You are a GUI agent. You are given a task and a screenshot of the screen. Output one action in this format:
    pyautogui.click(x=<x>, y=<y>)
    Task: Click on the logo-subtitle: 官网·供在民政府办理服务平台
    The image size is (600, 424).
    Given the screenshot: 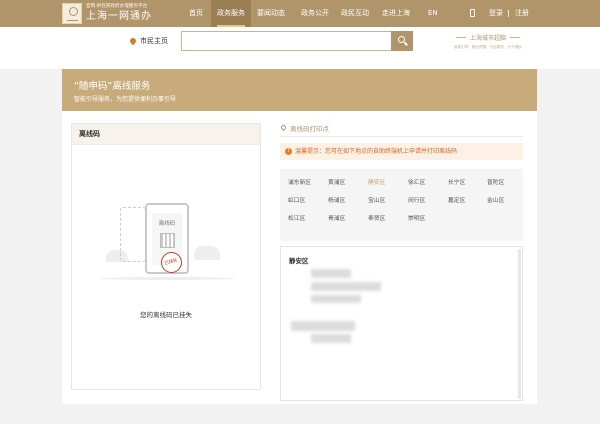 What is the action you would take?
    pyautogui.click(x=117, y=6)
    